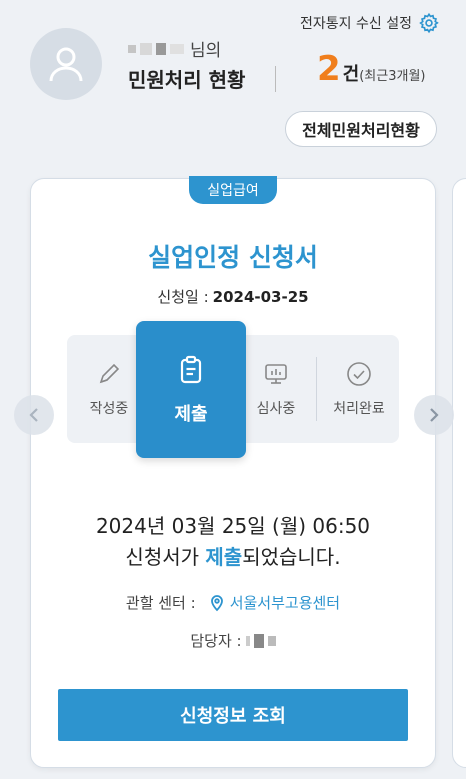 Image resolution: width=466 pixels, height=779 pixels. What do you see at coordinates (429, 23) in the screenshot?
I see `gear-icon` at bounding box center [429, 23].